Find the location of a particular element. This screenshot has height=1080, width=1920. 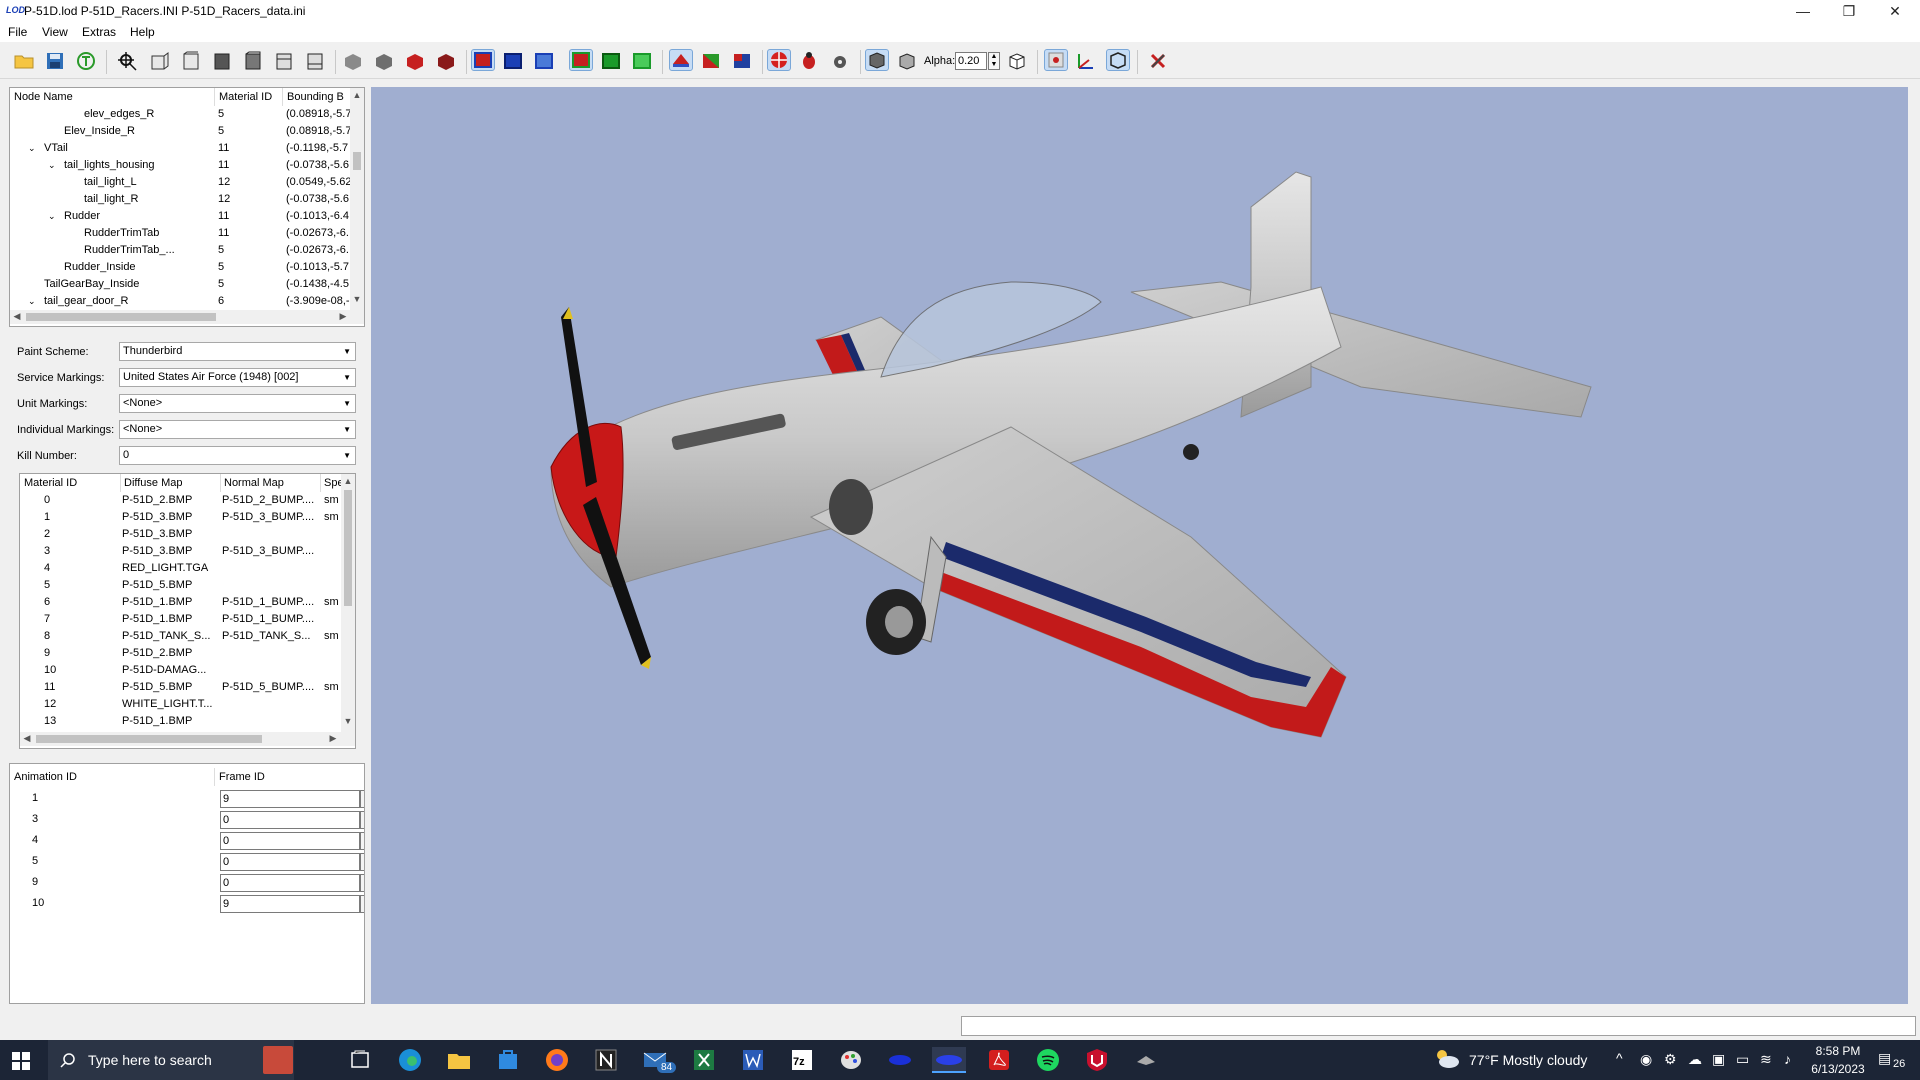

wifi-icon: ≋ is located at coordinates (1766, 1059).